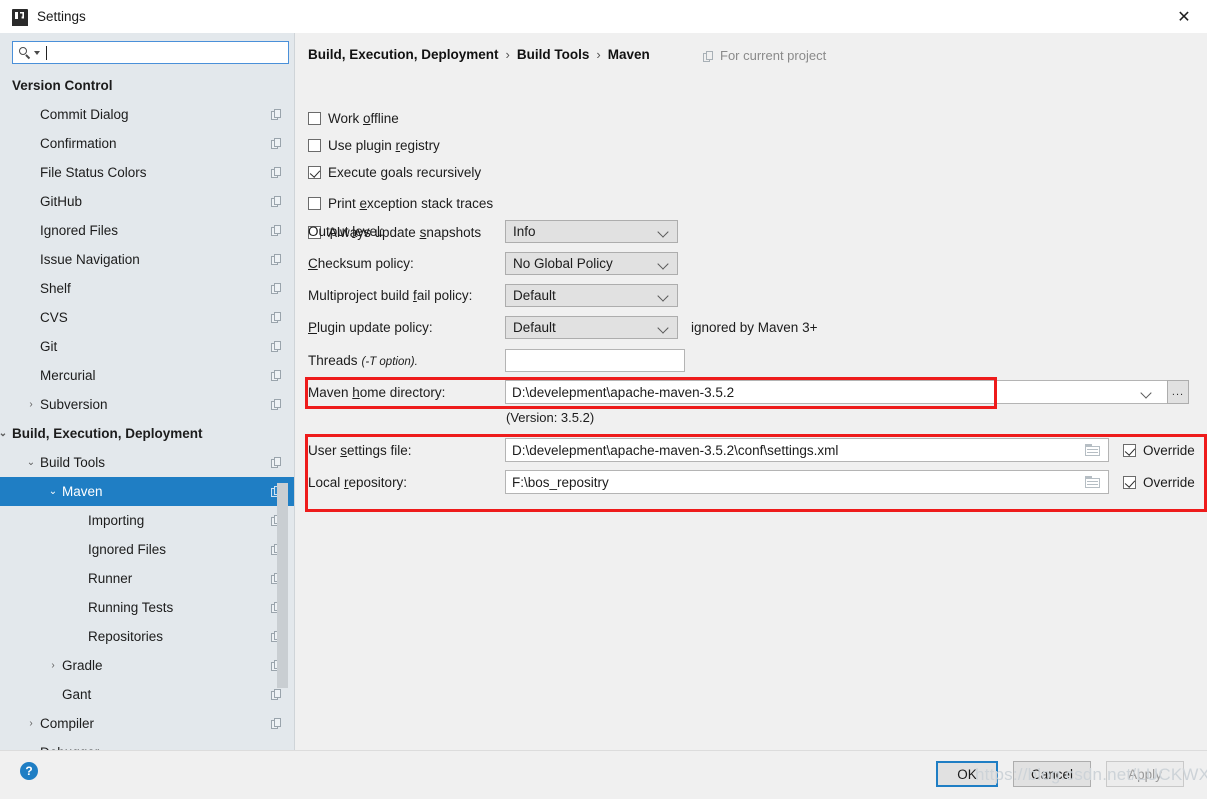  What do you see at coordinates (1145, 774) in the screenshot?
I see `apply-button: Apply` at bounding box center [1145, 774].